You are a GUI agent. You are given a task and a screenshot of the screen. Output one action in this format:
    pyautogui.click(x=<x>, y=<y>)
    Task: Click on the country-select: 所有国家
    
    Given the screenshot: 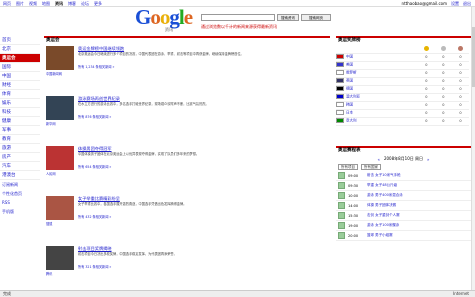 What is the action you would take?
    pyautogui.click(x=371, y=167)
    